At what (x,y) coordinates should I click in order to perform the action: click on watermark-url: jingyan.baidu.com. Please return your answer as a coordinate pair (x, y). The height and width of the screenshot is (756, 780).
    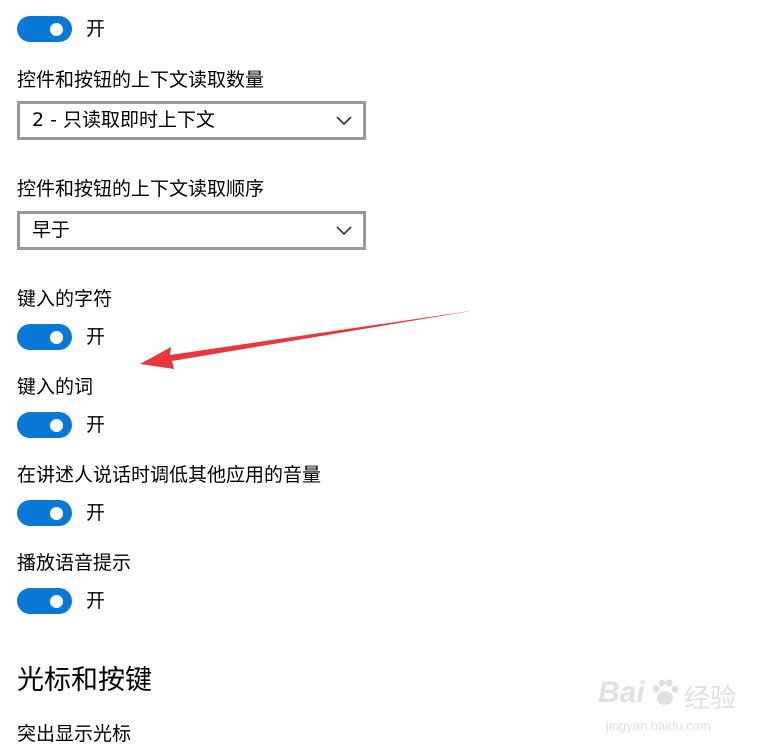
    Looking at the image, I should click on (658, 725).